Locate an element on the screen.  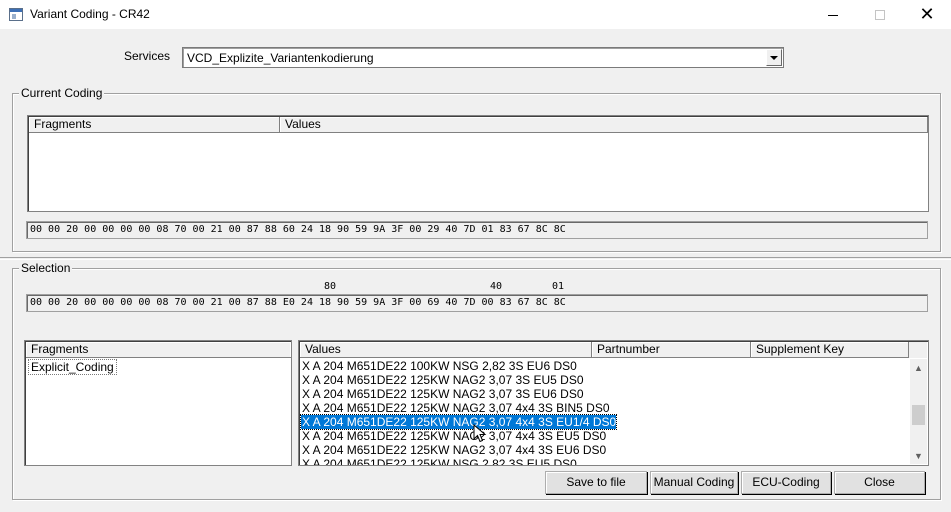
services-dropdown: VCD_Explizite_Variantenkodierung is located at coordinates (483, 57).